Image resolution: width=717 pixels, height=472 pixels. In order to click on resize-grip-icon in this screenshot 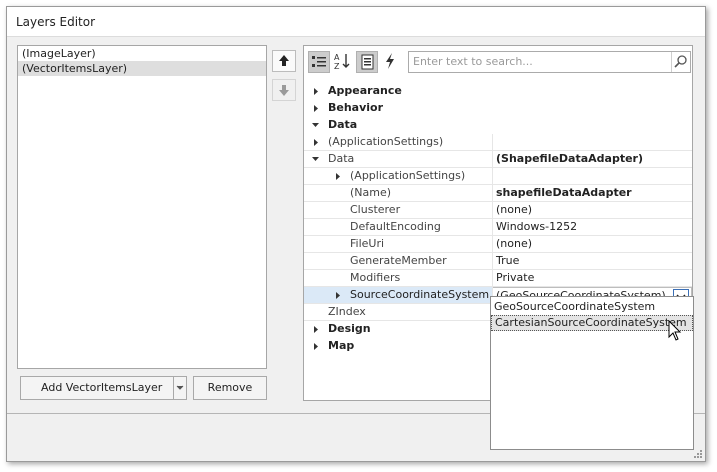, I will do `click(698, 454)`.